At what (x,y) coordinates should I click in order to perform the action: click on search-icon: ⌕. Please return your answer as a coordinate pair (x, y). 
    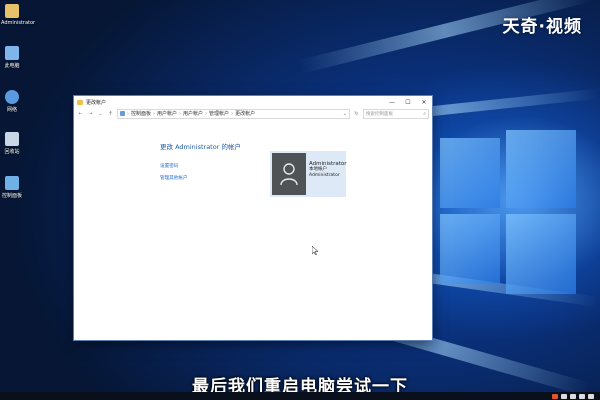
    Looking at the image, I should click on (424, 113).